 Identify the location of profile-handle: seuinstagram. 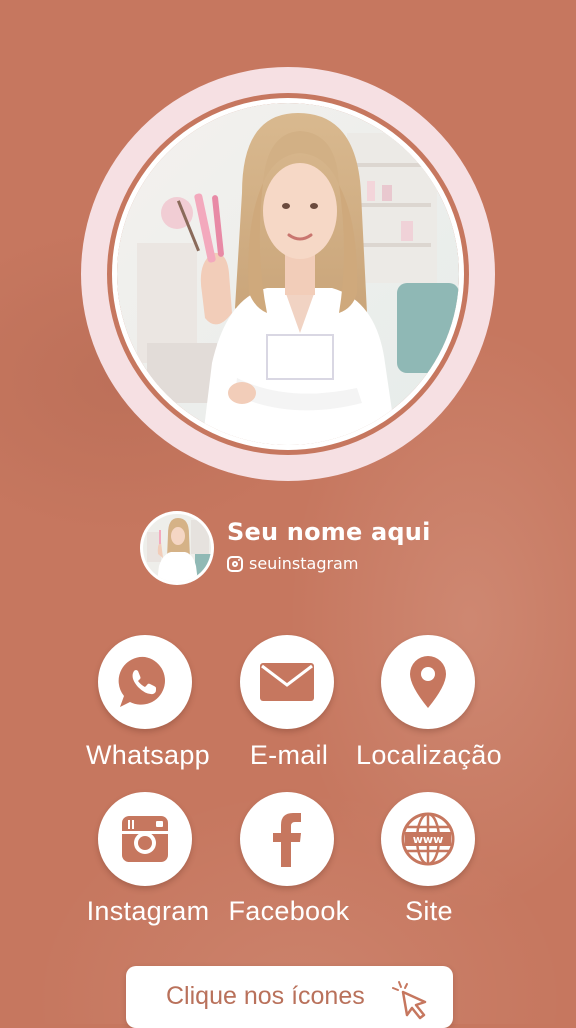
(292, 563).